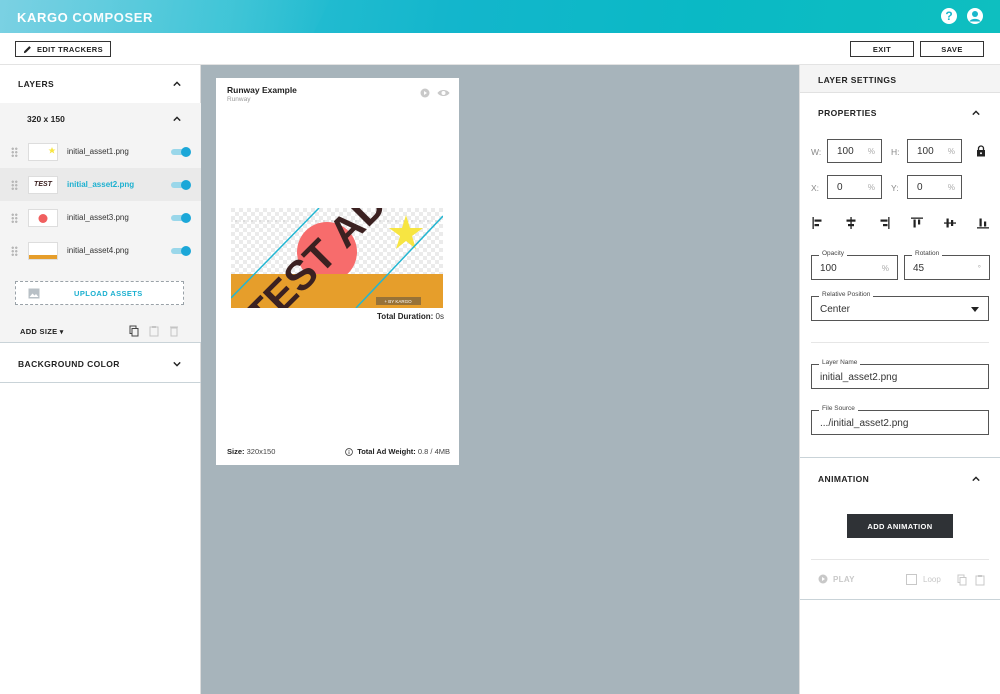  I want to click on layer-name: initial_asset1.png, so click(98, 151).